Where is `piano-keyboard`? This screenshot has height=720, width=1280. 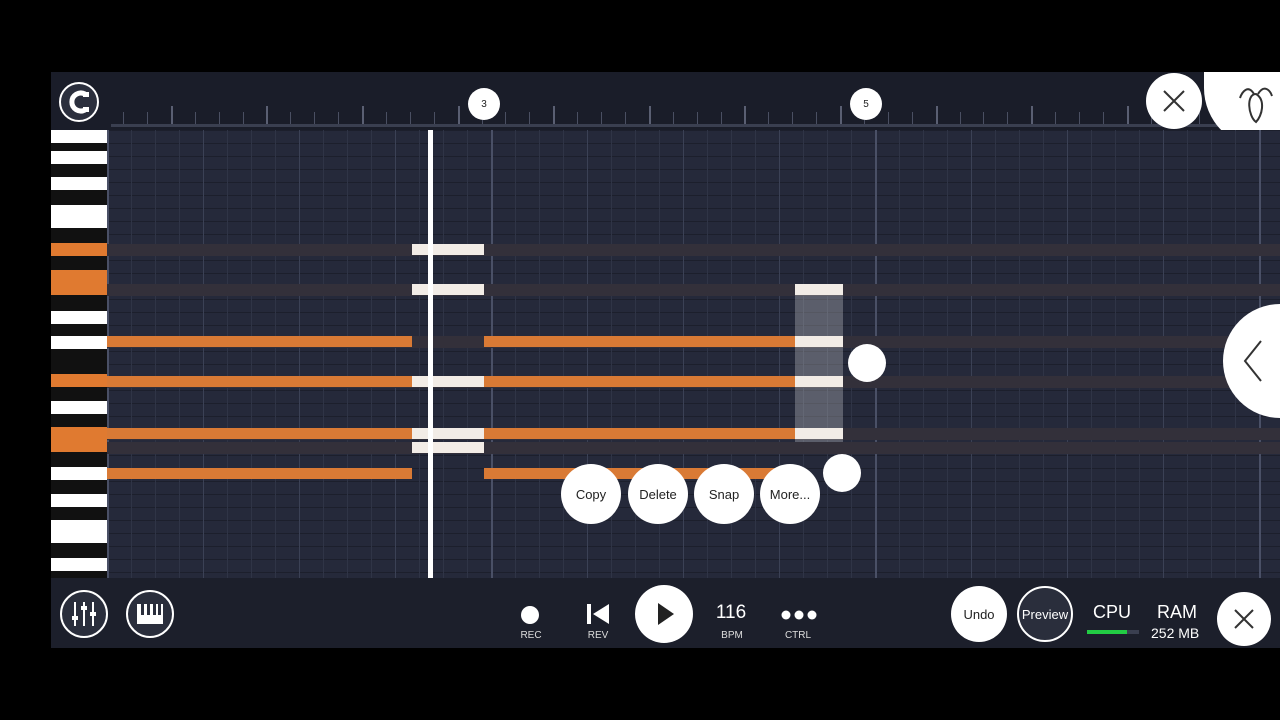
piano-keyboard is located at coordinates (79, 354).